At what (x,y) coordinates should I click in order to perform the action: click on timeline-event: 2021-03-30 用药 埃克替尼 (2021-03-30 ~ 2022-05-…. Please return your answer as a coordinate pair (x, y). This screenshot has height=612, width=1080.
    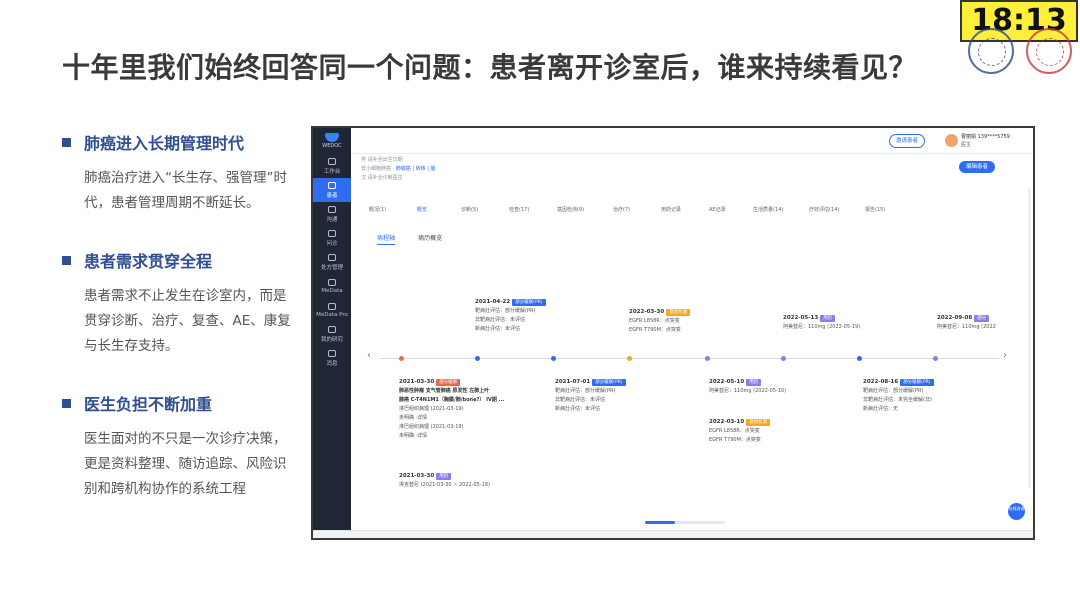
    Looking at the image, I should click on (444, 481).